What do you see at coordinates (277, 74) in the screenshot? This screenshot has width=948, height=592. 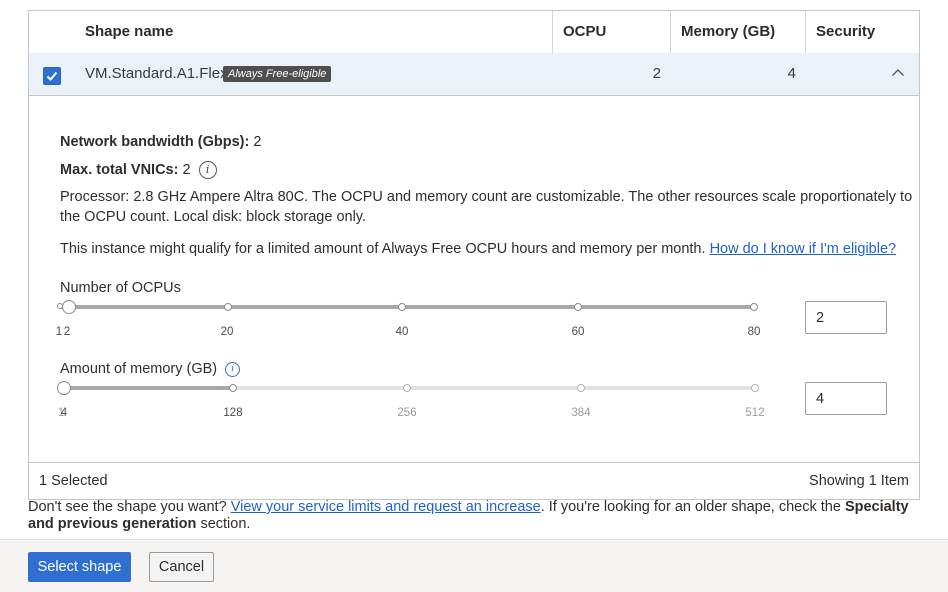 I see `always-free-badge: Always Free-eligible` at bounding box center [277, 74].